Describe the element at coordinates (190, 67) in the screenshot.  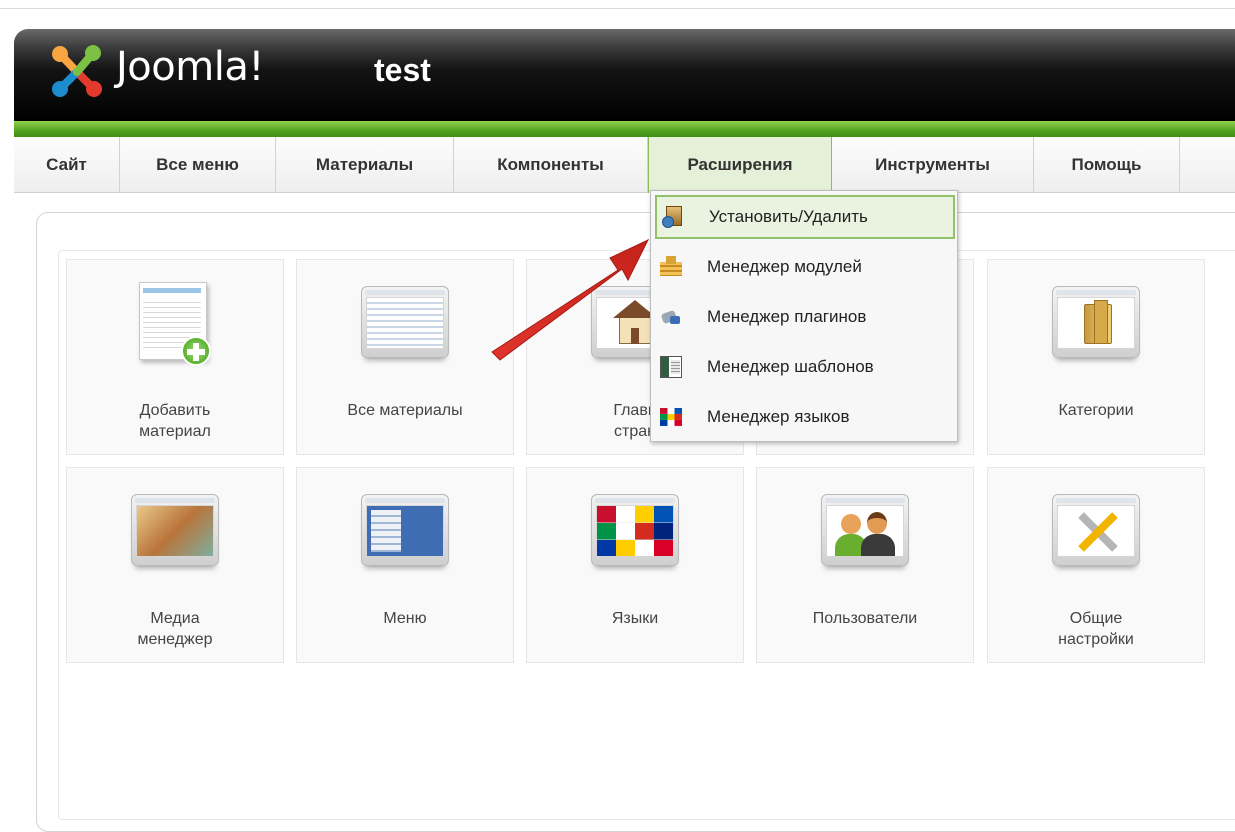
I see `joomla-wordmark: Joomla!` at that location.